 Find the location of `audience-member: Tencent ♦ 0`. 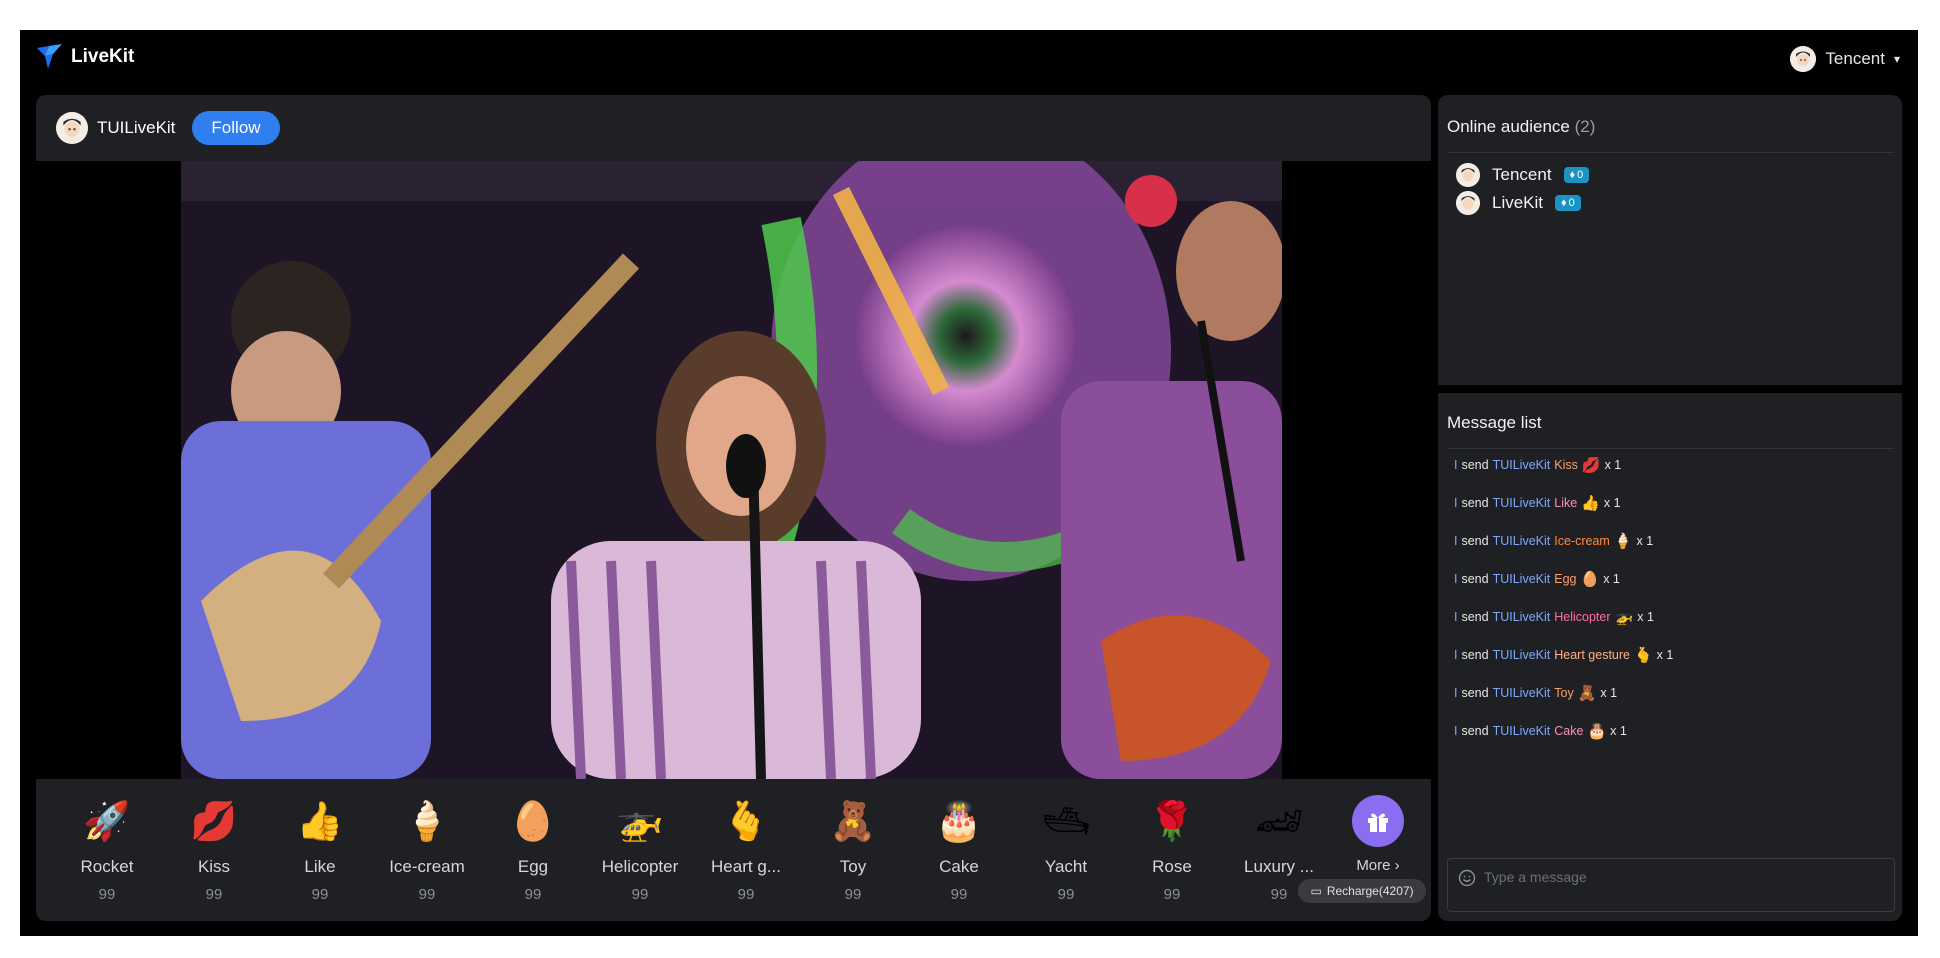

audience-member: Tencent ♦ 0 is located at coordinates (1523, 175).